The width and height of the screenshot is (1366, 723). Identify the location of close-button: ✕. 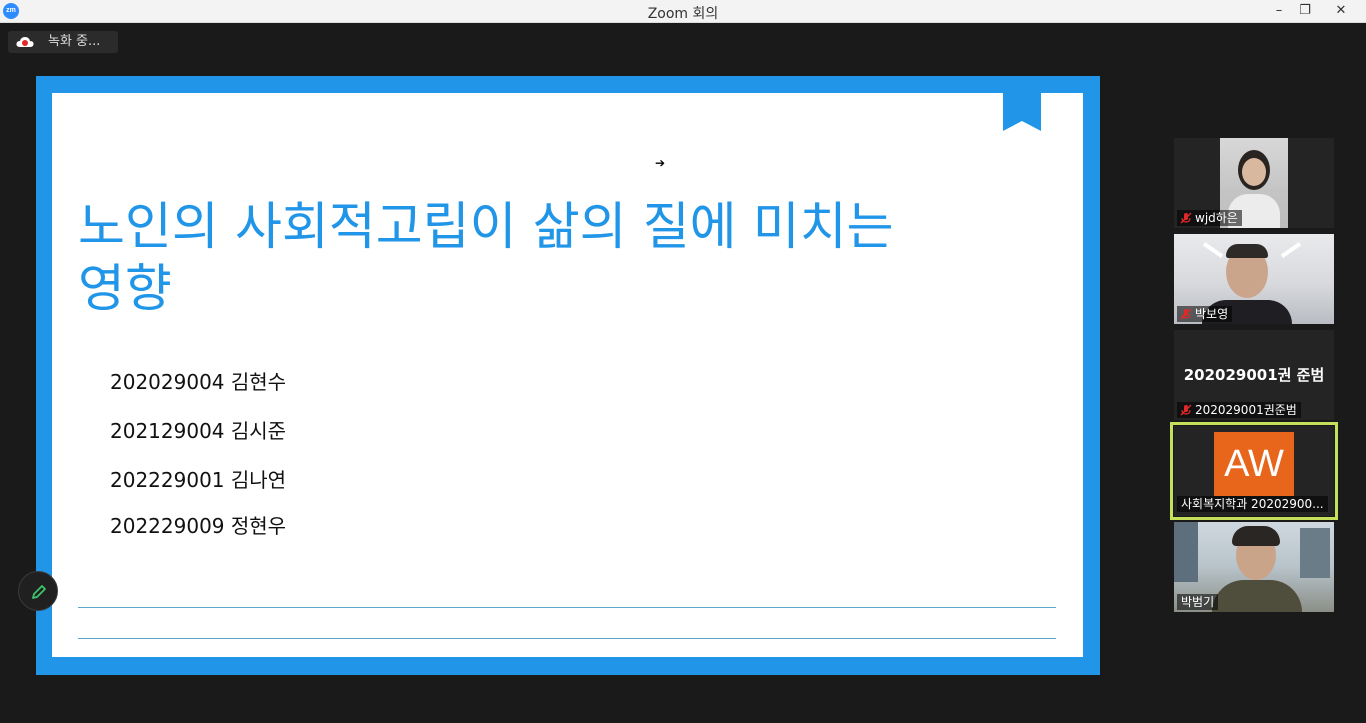
(1341, 11).